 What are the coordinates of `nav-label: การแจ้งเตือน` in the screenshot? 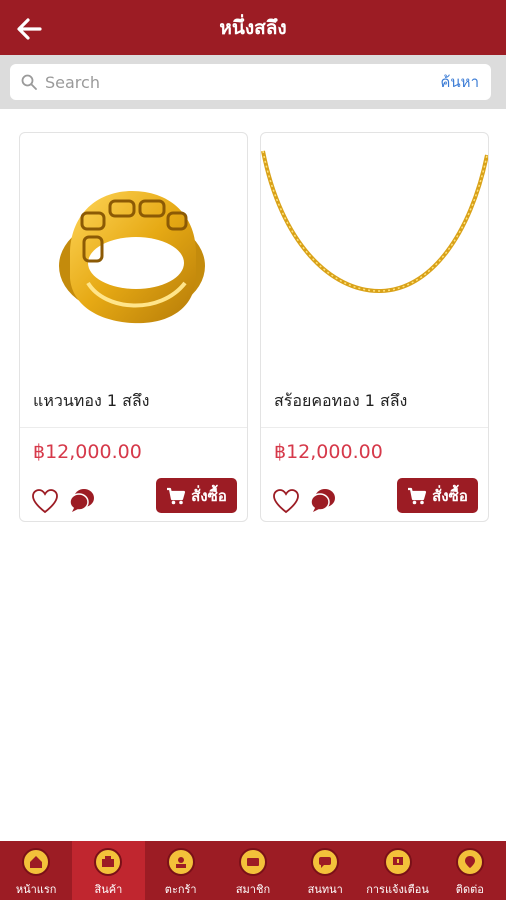 It's located at (397, 889).